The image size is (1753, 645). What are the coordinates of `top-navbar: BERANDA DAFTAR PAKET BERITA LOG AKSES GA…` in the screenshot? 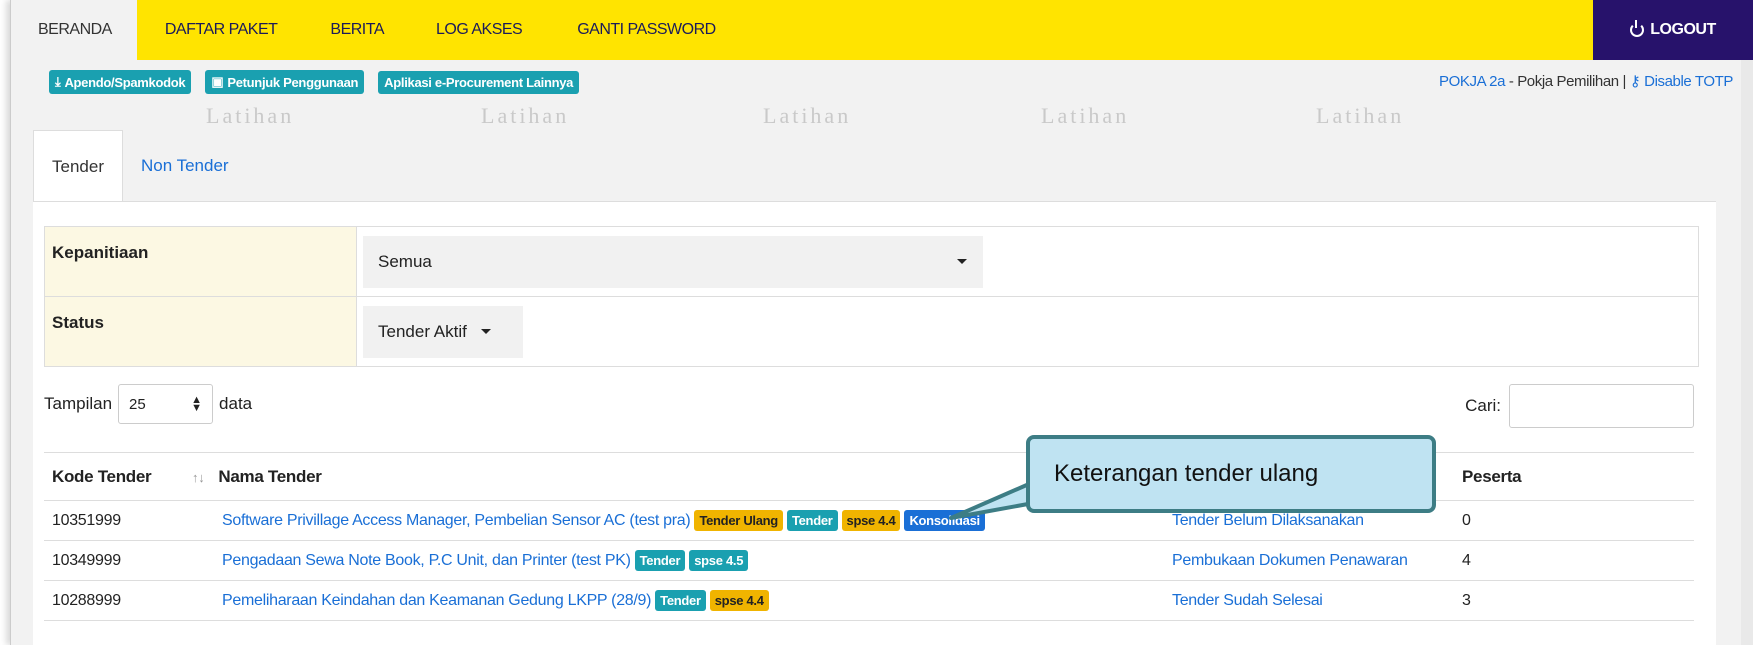 It's located at (882, 30).